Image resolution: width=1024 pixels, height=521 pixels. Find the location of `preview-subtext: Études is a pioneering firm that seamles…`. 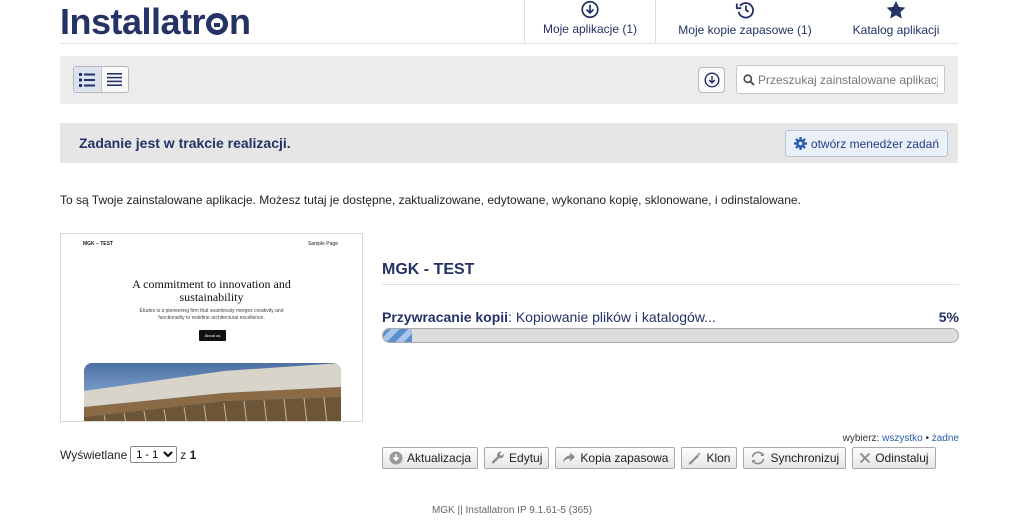

preview-subtext: Études is a pioneering firm that seamles… is located at coordinates (211, 314).